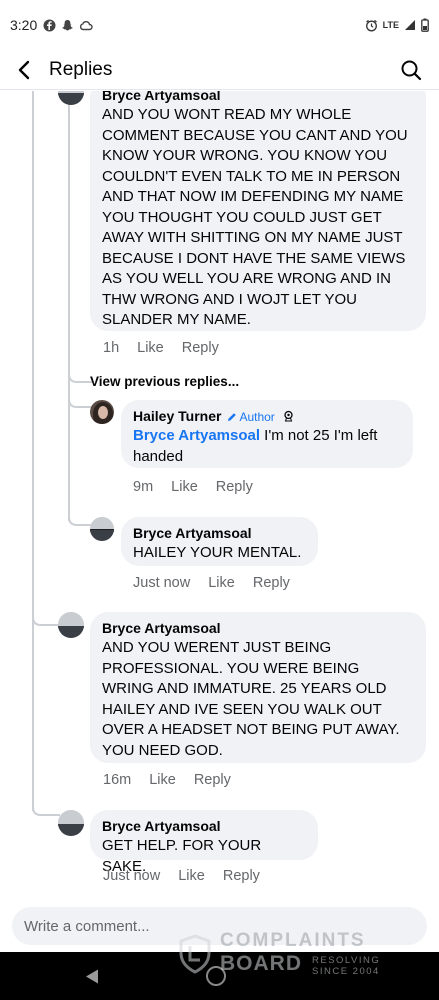 Image resolution: width=439 pixels, height=1000 pixels. Describe the element at coordinates (425, 25) in the screenshot. I see `battery-icon` at that location.